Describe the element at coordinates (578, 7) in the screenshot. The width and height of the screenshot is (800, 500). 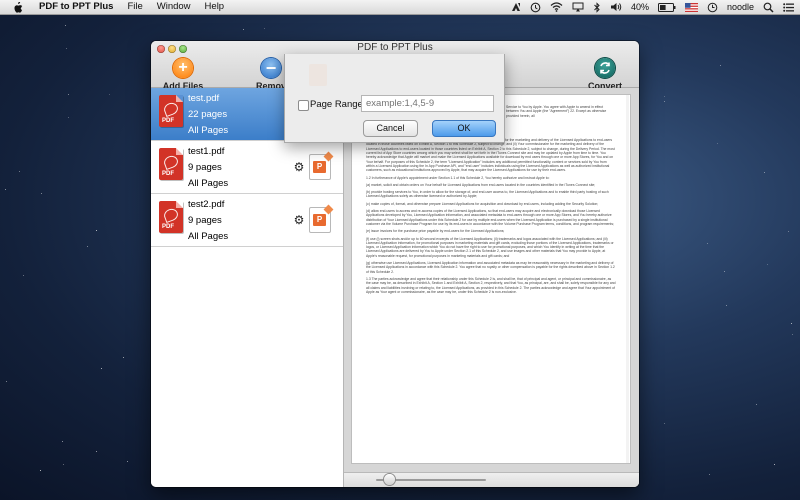
I see `display-mirroring-icon` at that location.